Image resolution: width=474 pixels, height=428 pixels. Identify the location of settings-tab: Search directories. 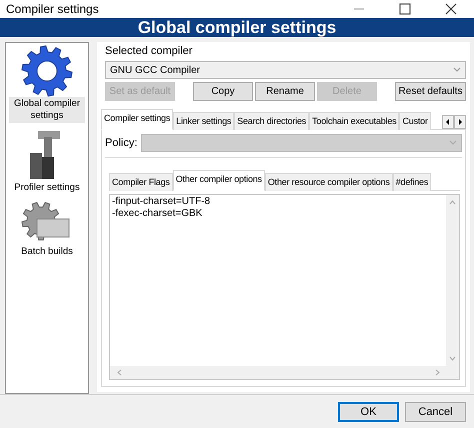
(272, 121).